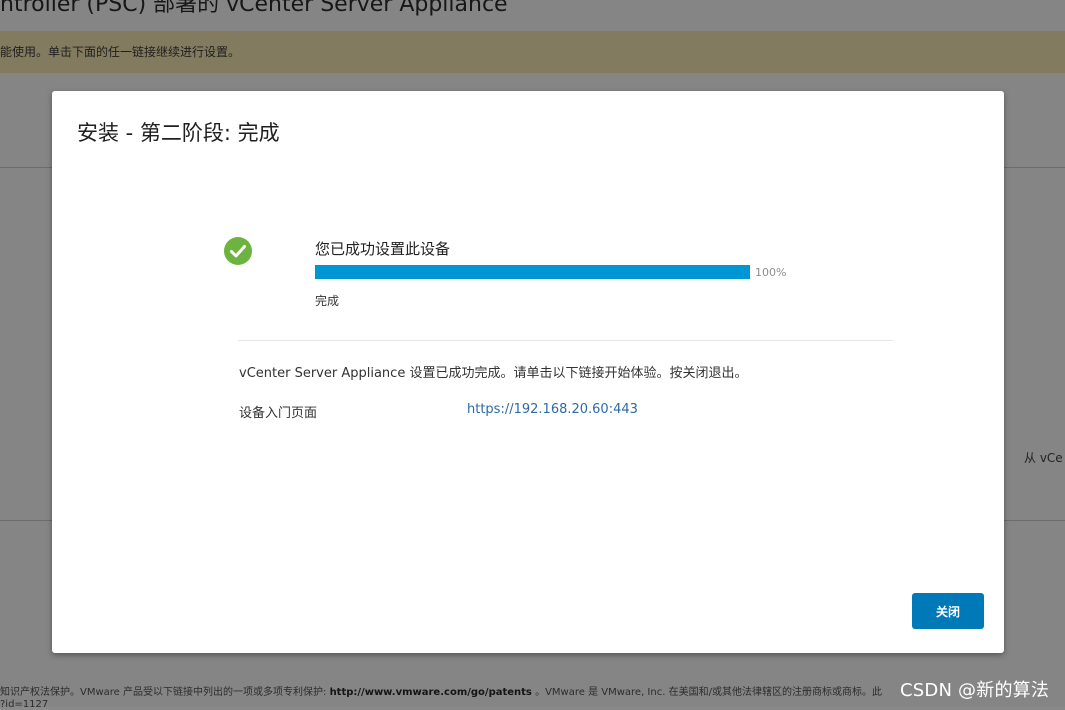 This screenshot has height=710, width=1065. Describe the element at coordinates (238, 251) in the screenshot. I see `check-circle-icon` at that location.